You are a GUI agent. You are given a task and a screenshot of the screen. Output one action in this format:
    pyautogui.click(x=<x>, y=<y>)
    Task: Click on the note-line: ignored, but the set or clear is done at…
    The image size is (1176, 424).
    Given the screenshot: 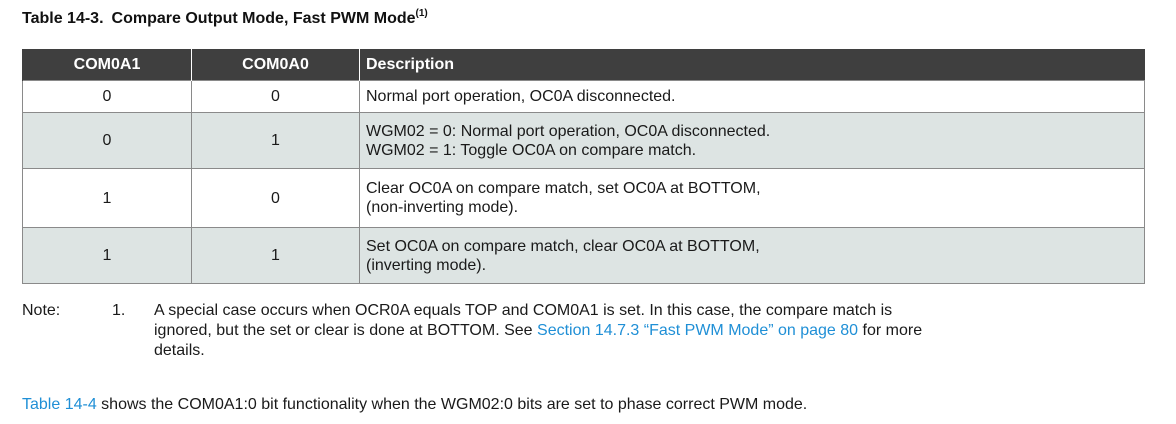 What is the action you would take?
    pyautogui.click(x=654, y=331)
    